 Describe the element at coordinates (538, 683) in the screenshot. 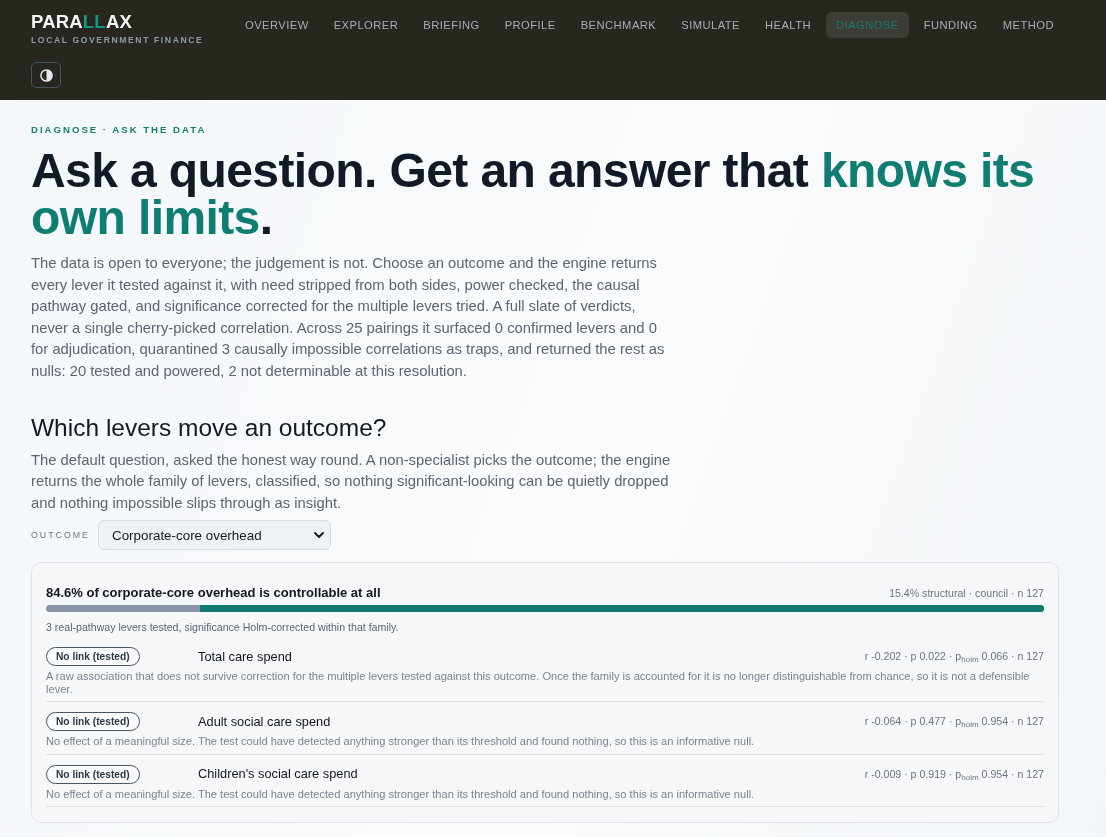

I see `lever-explanation: A raw association that does not survive correction for the multiple levers tested against this outcome. Once the family is accounted for it is no longer distinguishable from chance, so it is not a defensible lever.` at that location.